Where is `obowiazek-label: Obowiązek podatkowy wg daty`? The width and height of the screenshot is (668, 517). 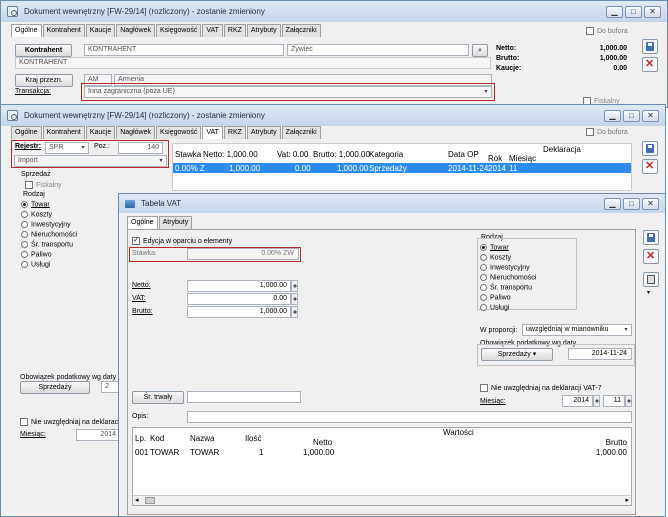 obowiazek-label: Obowiązek podatkowy wg daty is located at coordinates (68, 377).